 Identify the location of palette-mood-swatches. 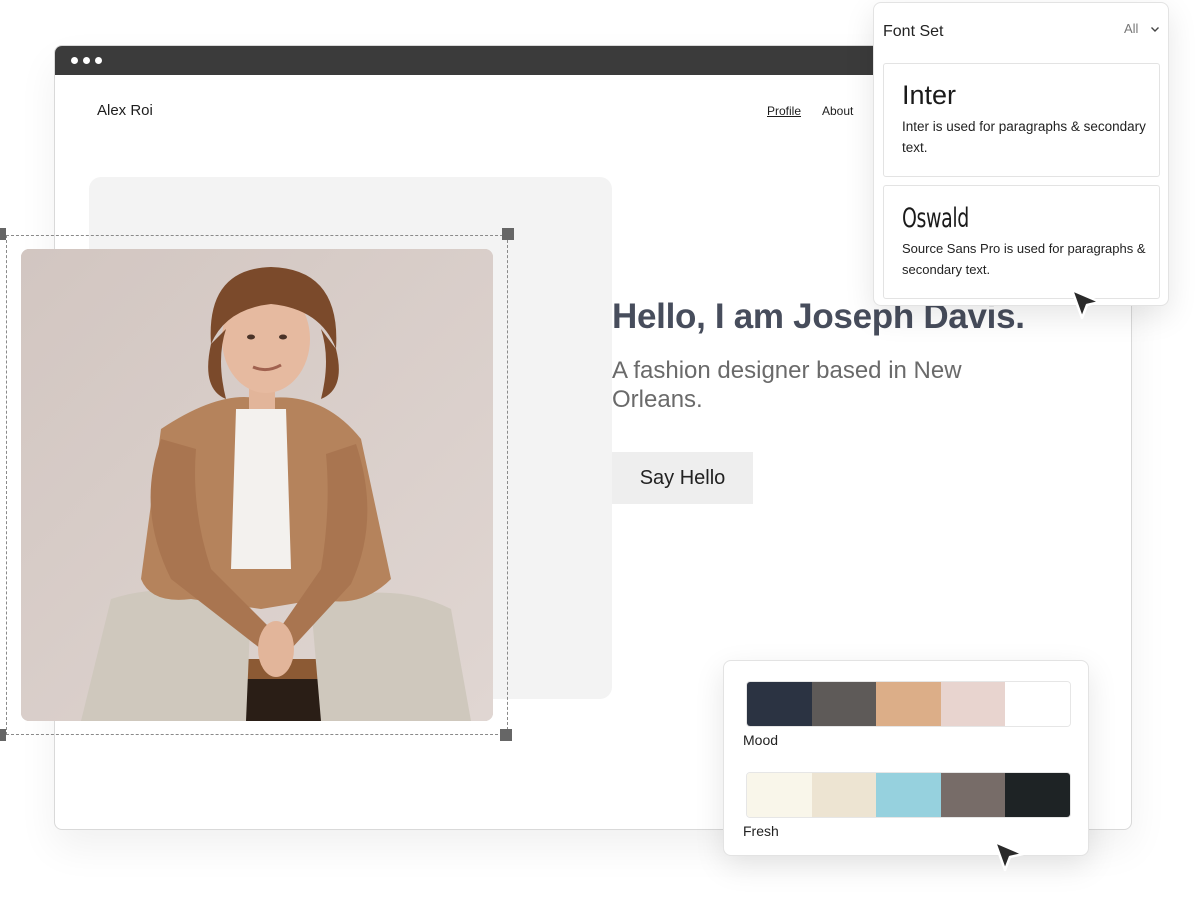
(908, 704).